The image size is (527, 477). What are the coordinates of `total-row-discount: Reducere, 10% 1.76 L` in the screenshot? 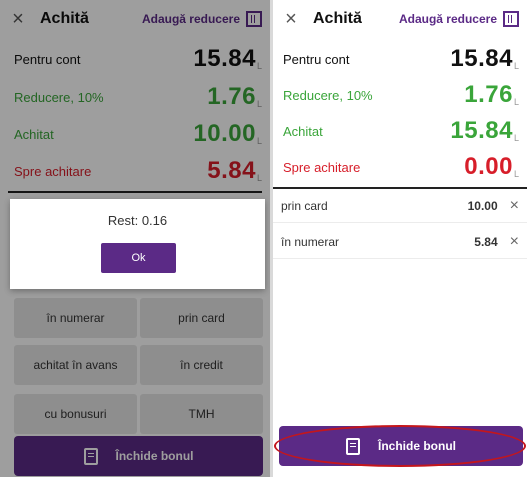 It's located at (400, 94).